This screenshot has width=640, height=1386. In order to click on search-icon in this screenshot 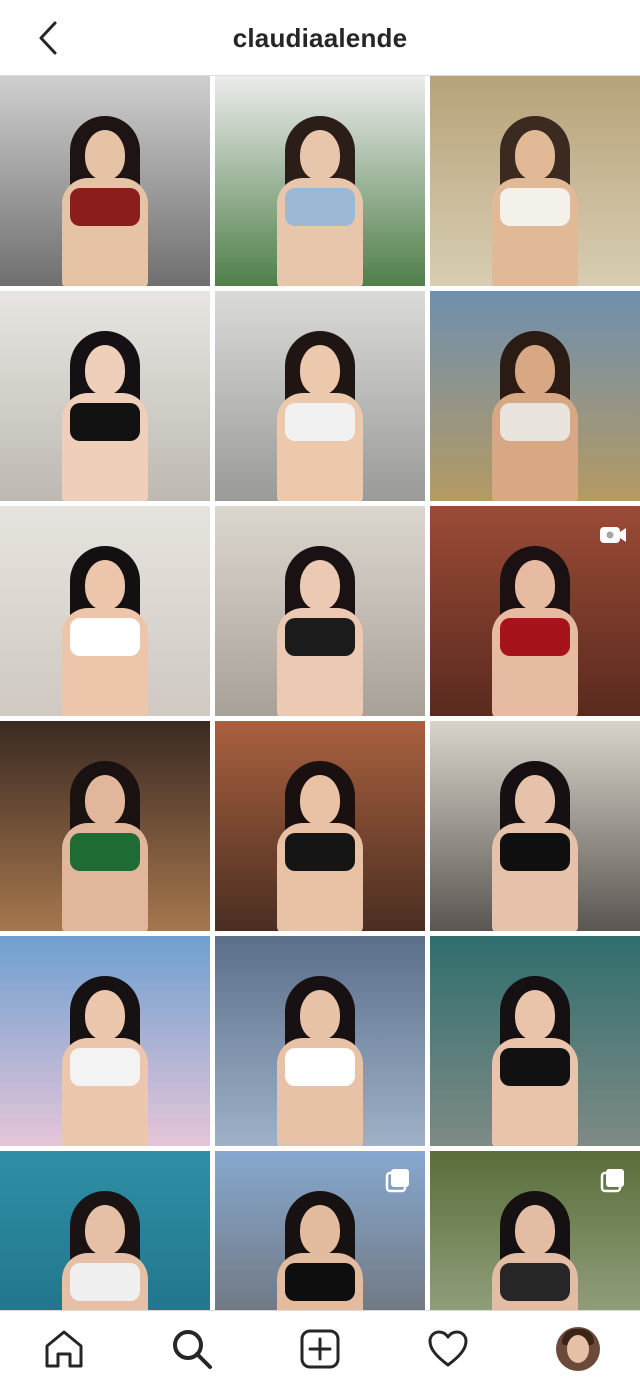, I will do `click(192, 1349)`.